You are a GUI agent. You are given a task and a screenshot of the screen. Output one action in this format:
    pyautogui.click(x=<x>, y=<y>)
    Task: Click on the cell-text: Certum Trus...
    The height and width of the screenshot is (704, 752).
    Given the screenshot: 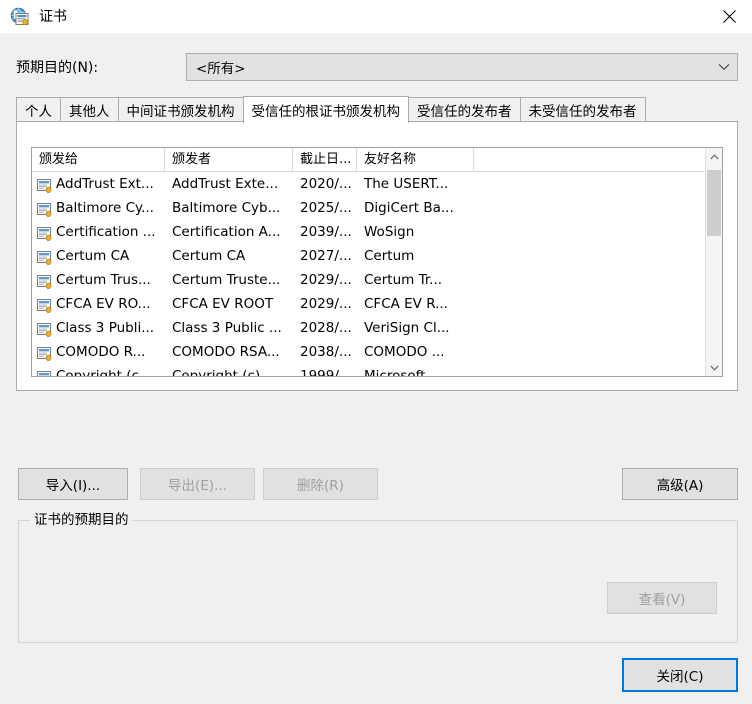 What is the action you would take?
    pyautogui.click(x=103, y=280)
    